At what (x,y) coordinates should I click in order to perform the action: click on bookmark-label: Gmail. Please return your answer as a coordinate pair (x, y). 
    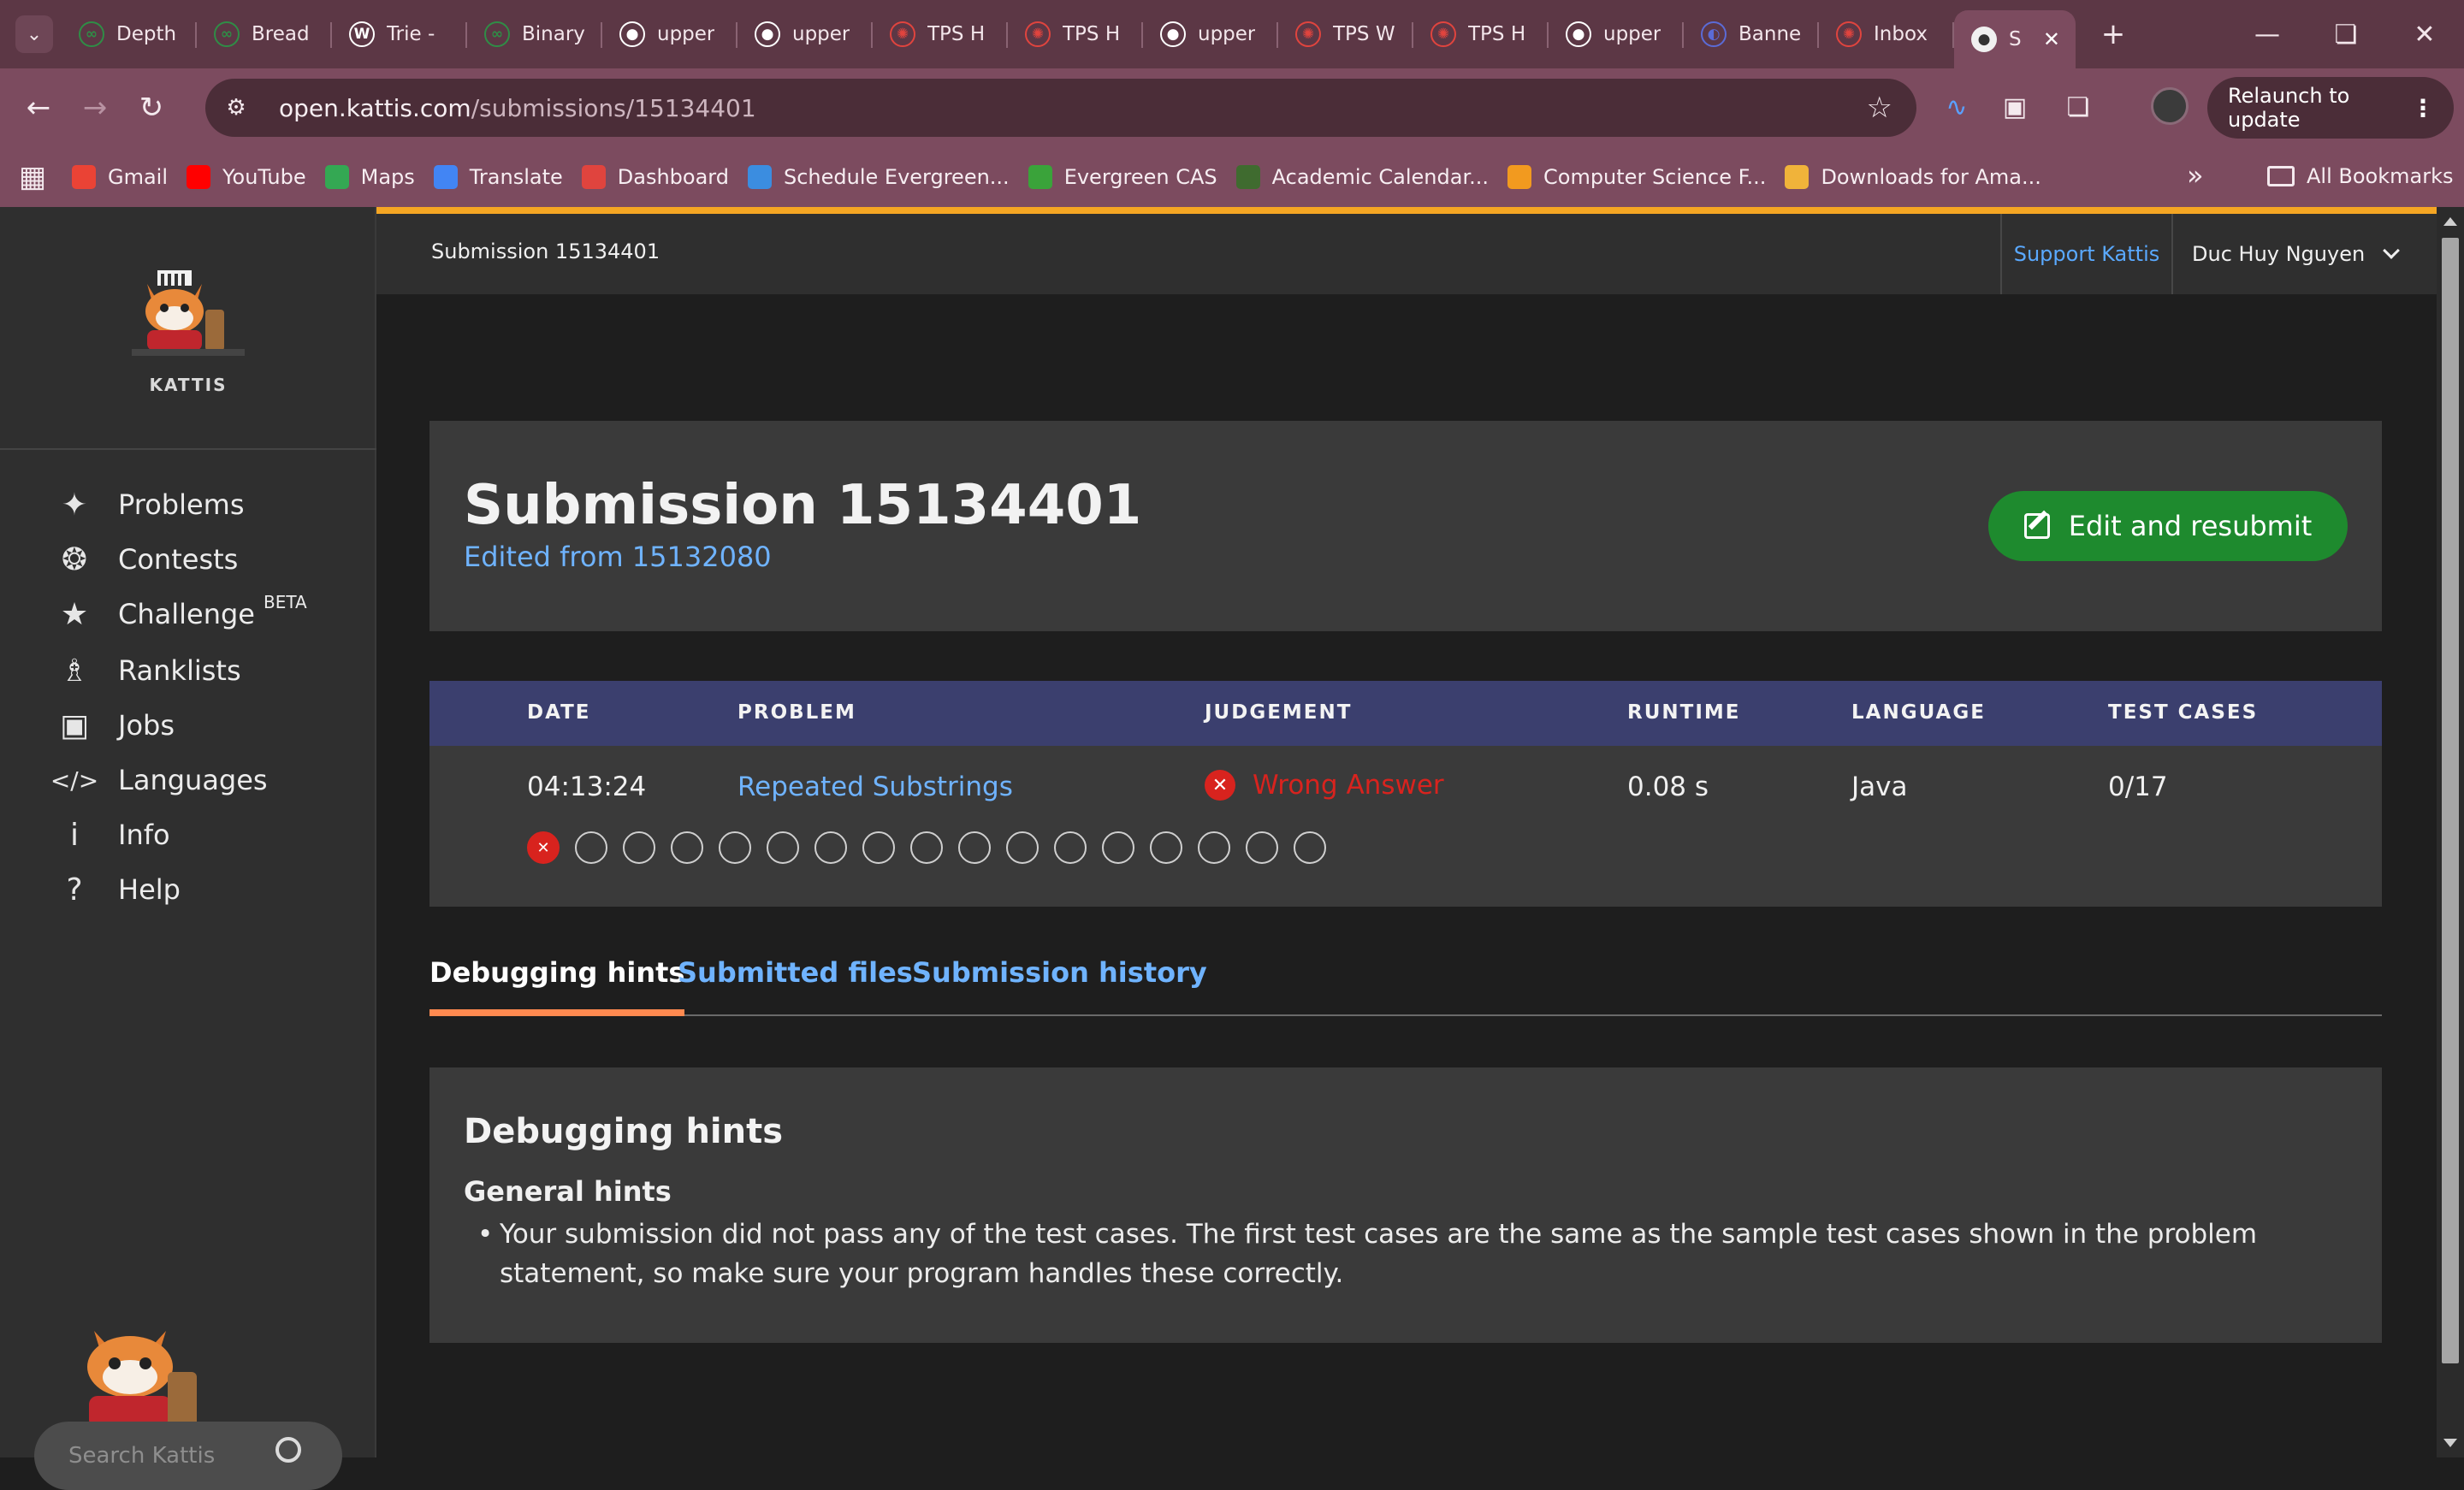
    Looking at the image, I should click on (138, 177).